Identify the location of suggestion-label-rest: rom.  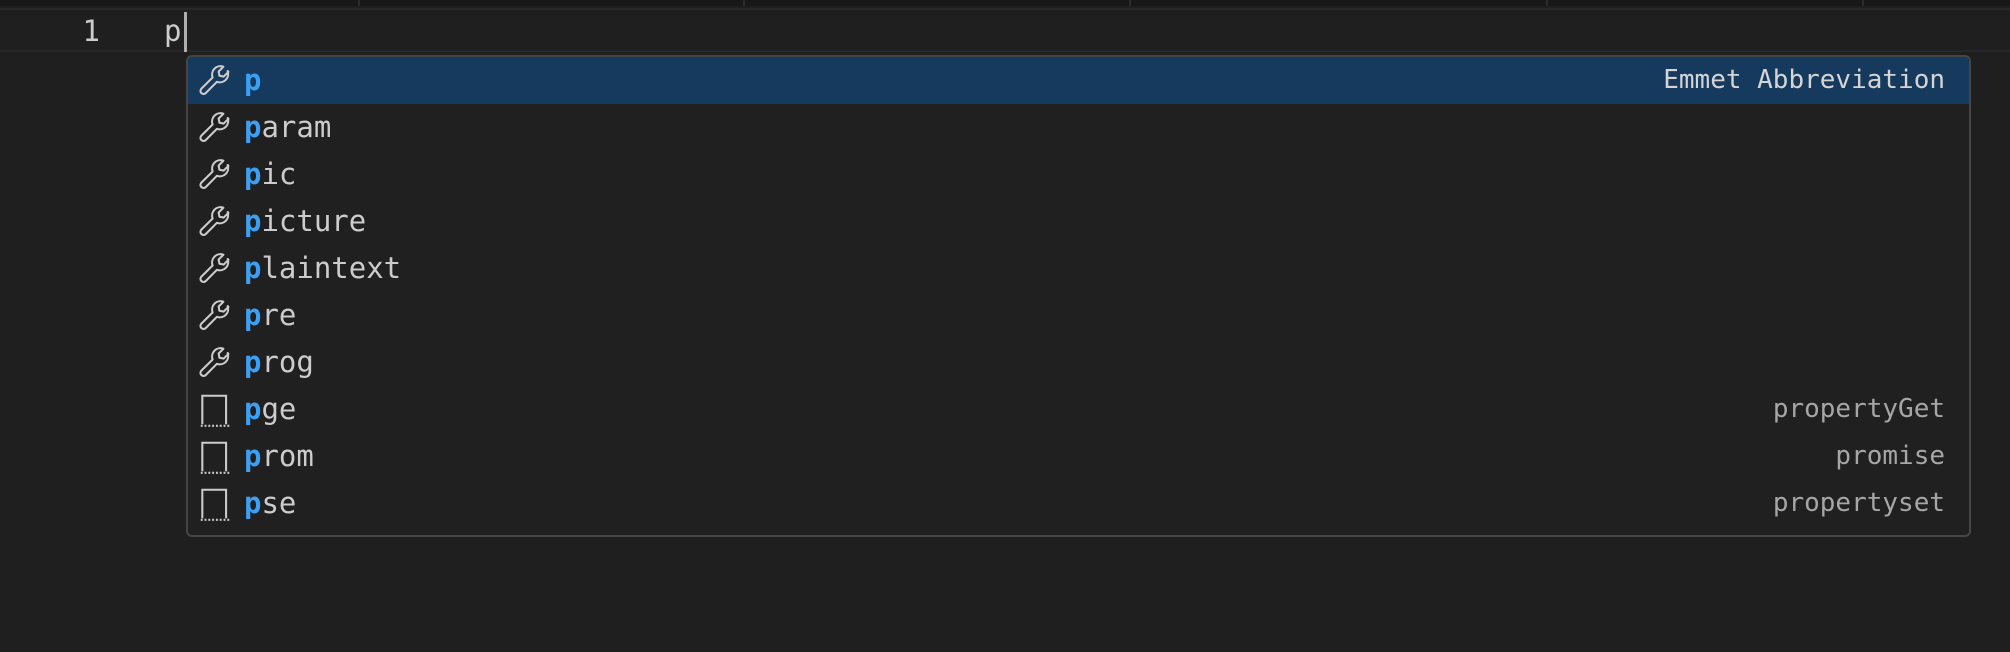
(287, 456).